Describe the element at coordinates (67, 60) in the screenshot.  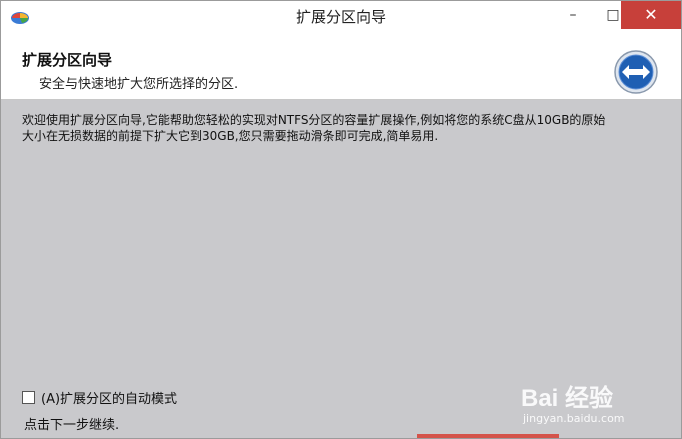
I see `header-title: 扩展分区向导` at that location.